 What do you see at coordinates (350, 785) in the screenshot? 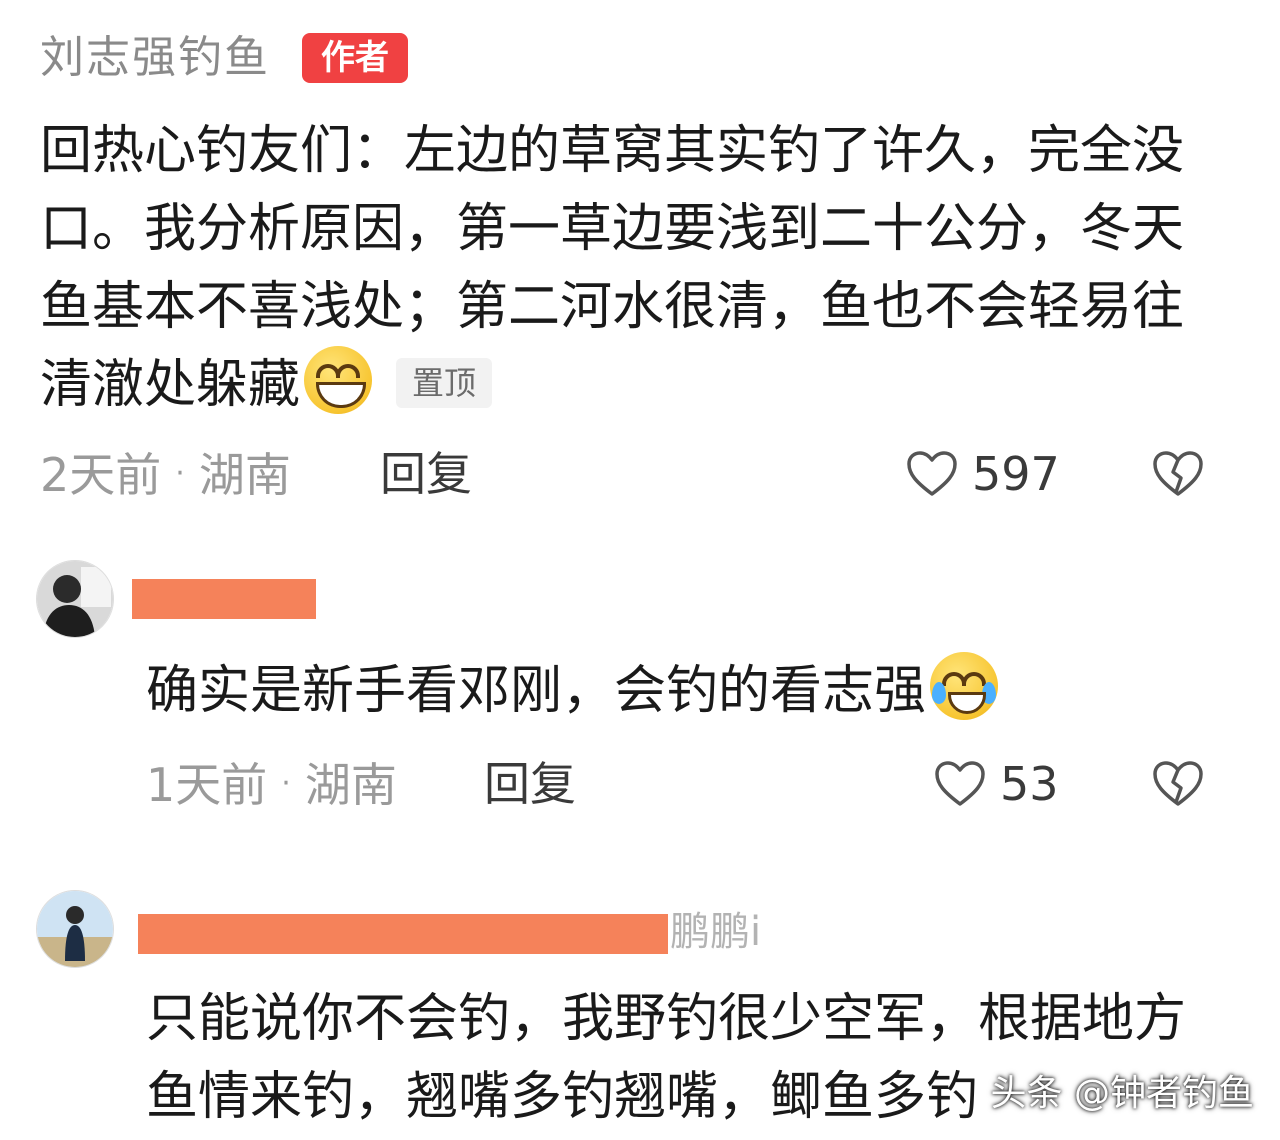
I see `reply-1-location: 湖南` at bounding box center [350, 785].